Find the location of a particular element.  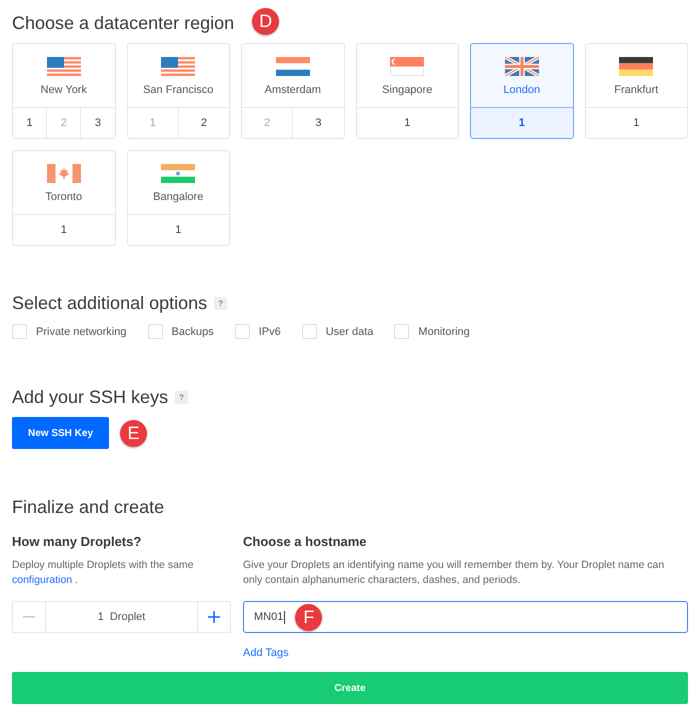

region-name: Bangalore is located at coordinates (178, 197).